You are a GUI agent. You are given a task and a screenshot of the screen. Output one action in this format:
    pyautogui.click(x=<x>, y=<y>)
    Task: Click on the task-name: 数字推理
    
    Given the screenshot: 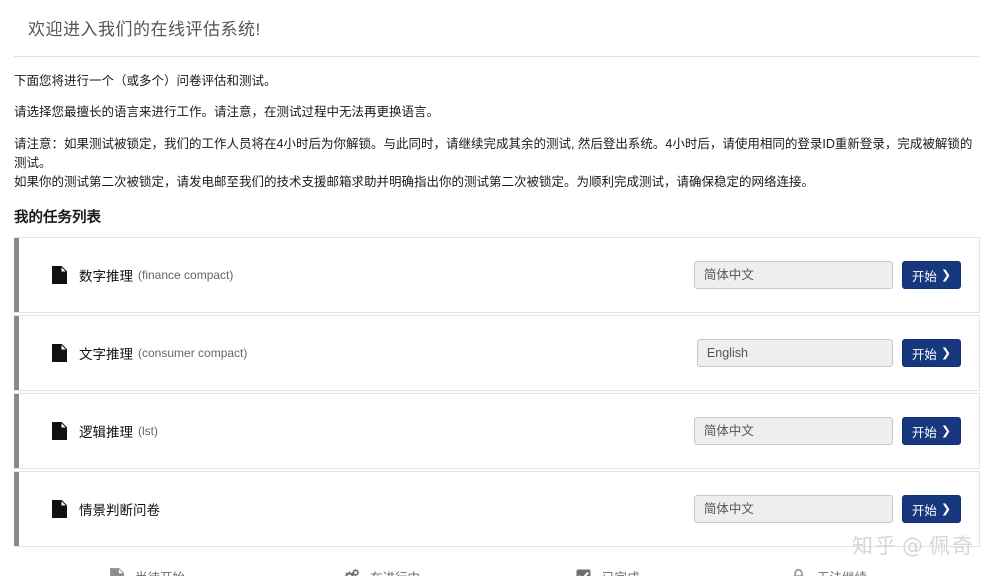 What is the action you would take?
    pyautogui.click(x=106, y=276)
    